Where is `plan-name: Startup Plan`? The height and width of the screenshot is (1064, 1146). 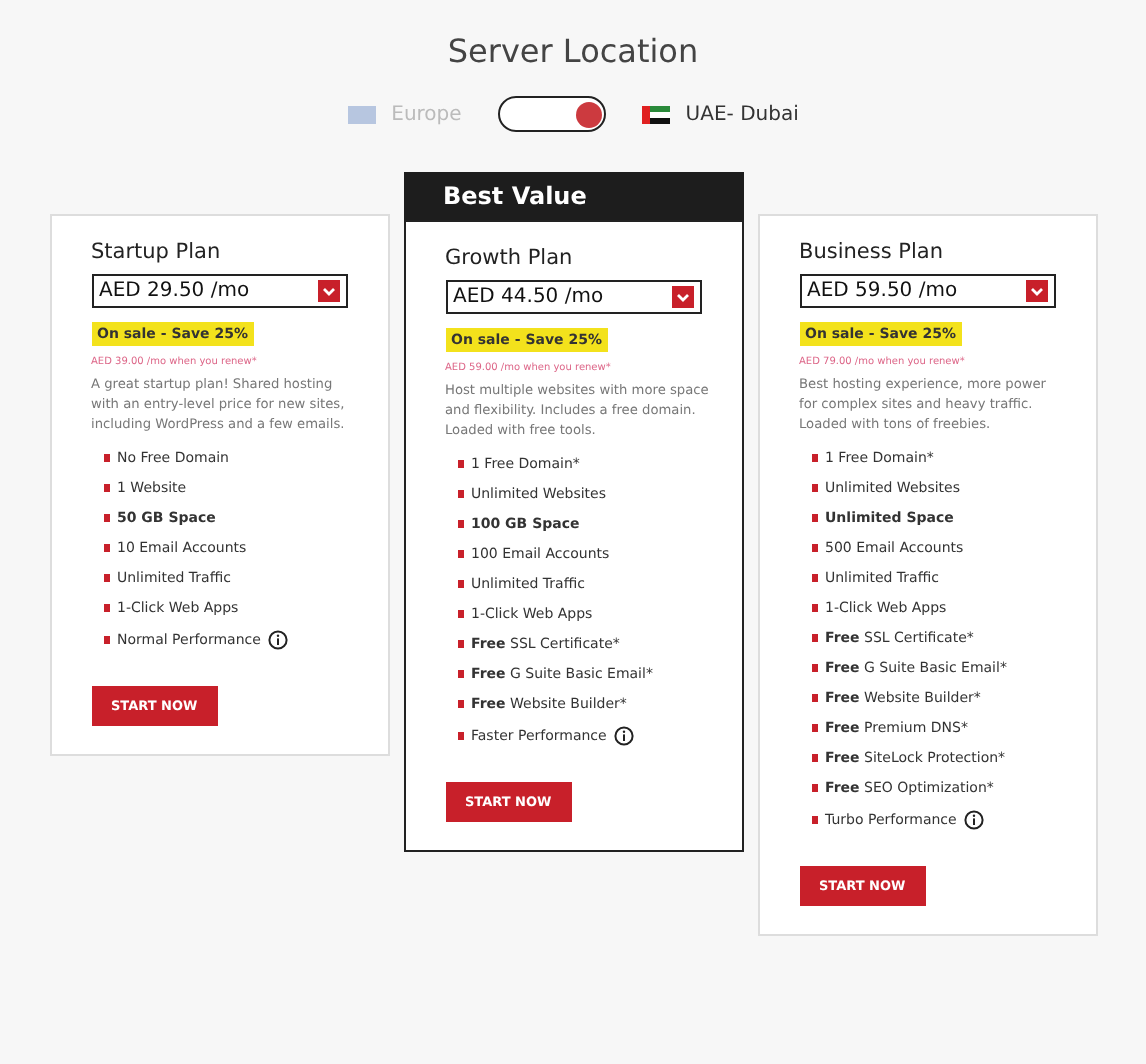
plan-name: Startup Plan is located at coordinates (156, 252).